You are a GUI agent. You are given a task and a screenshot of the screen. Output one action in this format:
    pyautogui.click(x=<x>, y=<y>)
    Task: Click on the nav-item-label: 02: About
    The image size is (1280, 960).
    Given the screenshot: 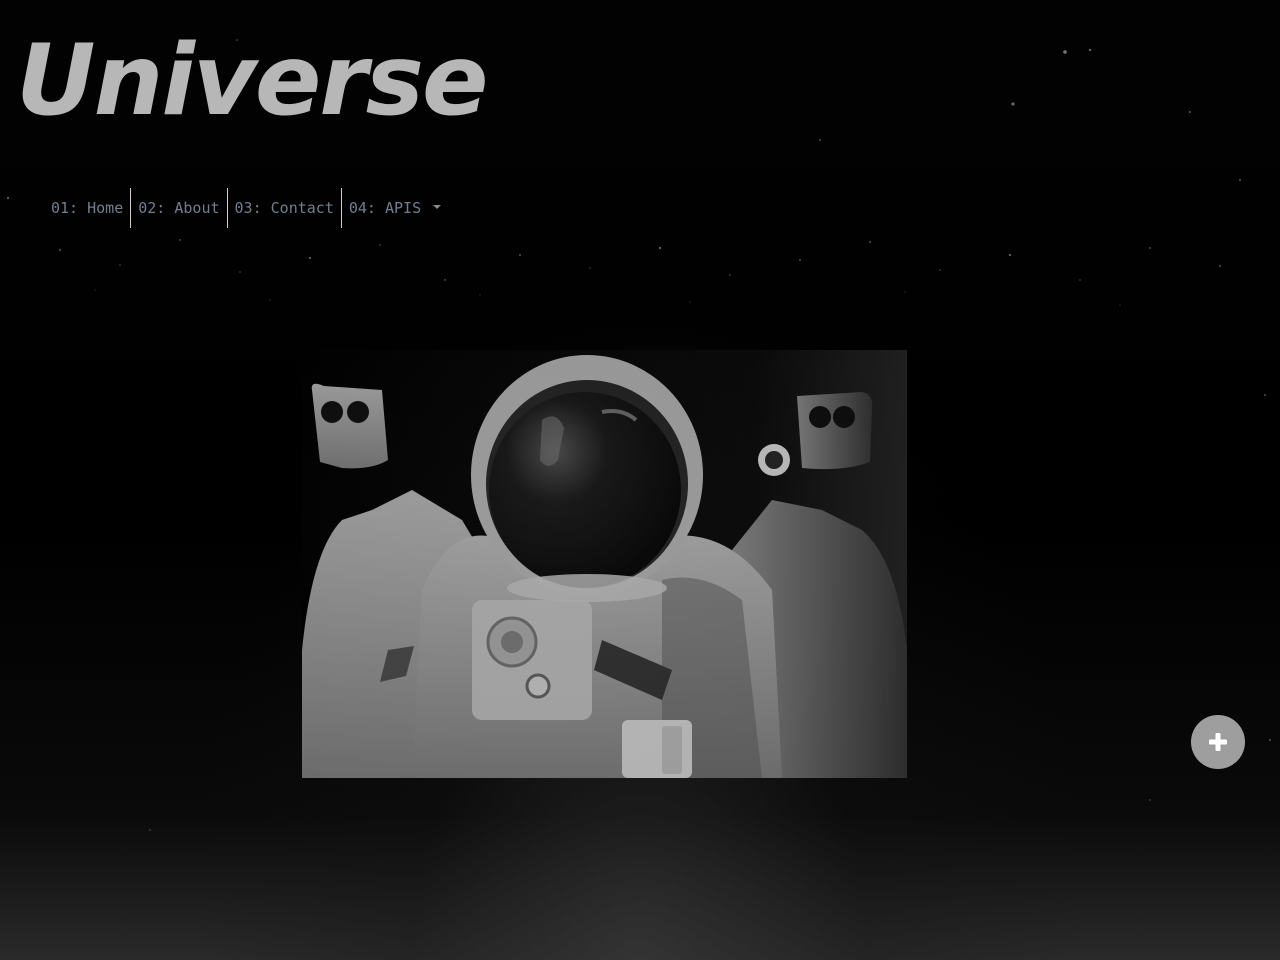 What is the action you would take?
    pyautogui.click(x=179, y=208)
    